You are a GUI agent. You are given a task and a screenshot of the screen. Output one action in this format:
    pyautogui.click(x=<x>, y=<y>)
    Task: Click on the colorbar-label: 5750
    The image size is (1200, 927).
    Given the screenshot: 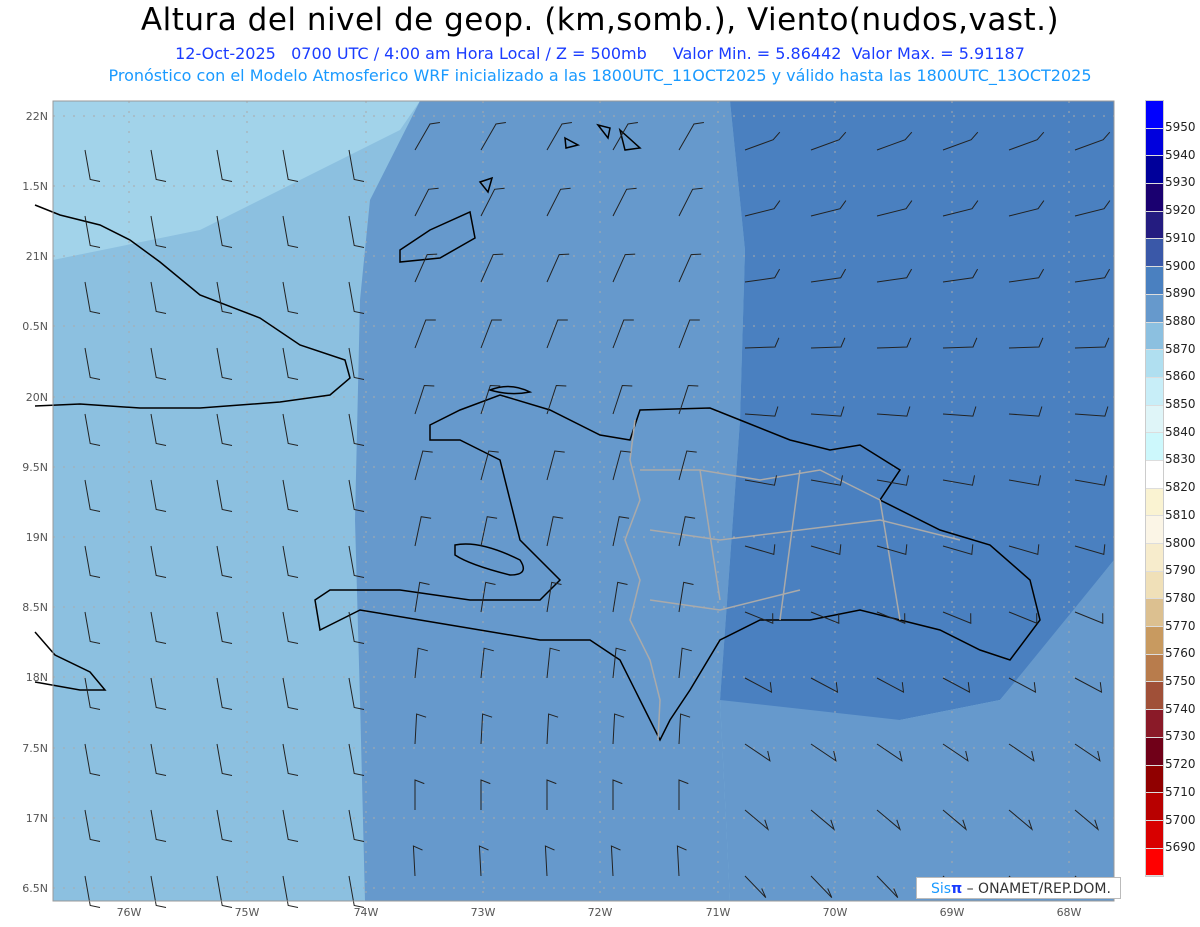 What is the action you would take?
    pyautogui.click(x=1180, y=681)
    